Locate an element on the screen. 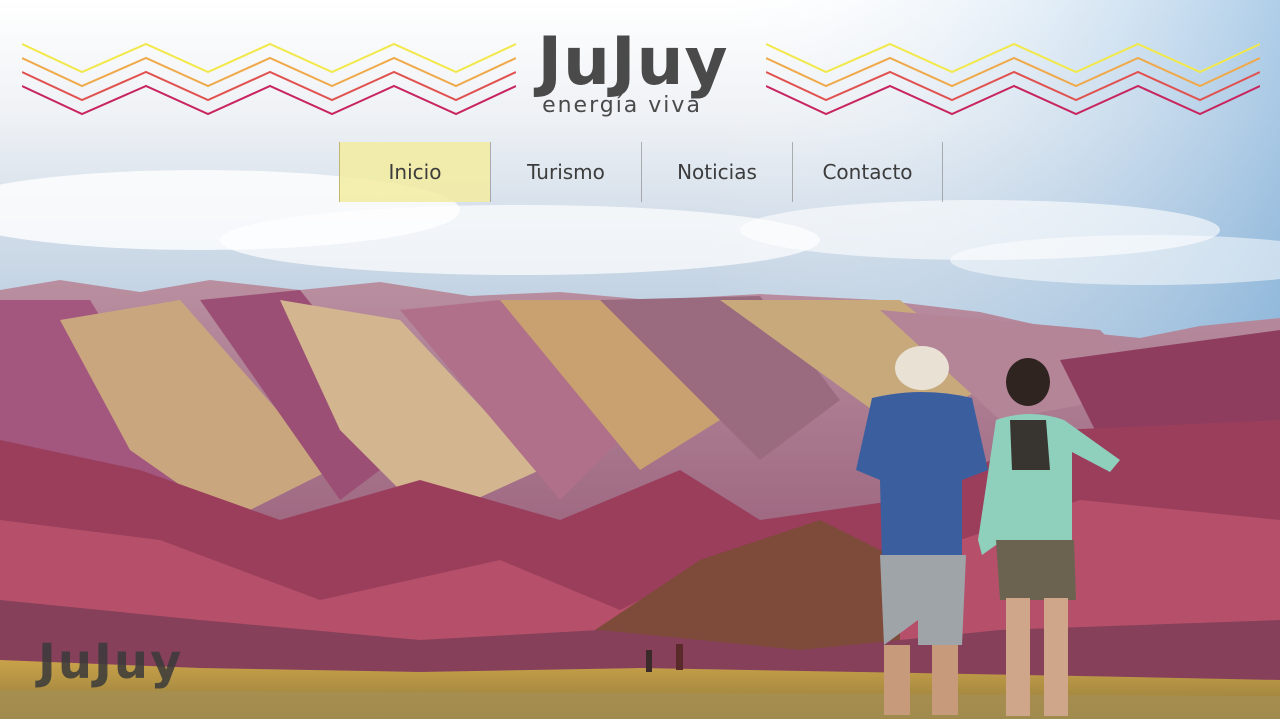 Image resolution: width=1280 pixels, height=719 pixels. zigzag-decoration-left is located at coordinates (269, 79).